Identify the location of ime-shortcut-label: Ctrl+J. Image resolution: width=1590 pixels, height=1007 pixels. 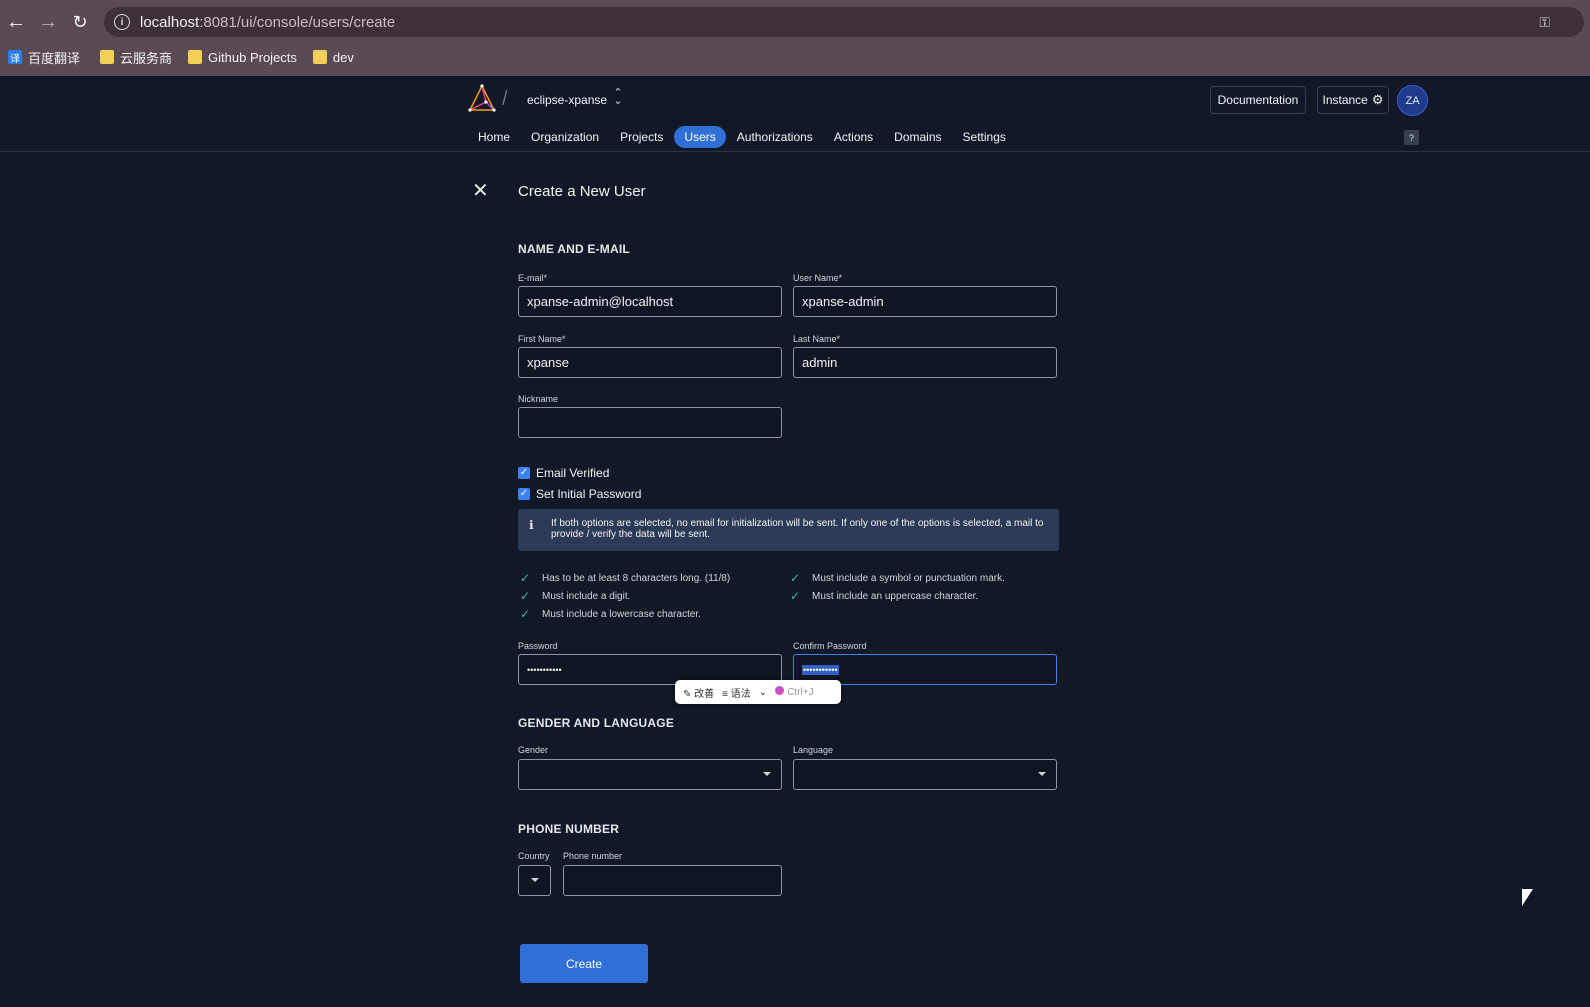
(800, 692).